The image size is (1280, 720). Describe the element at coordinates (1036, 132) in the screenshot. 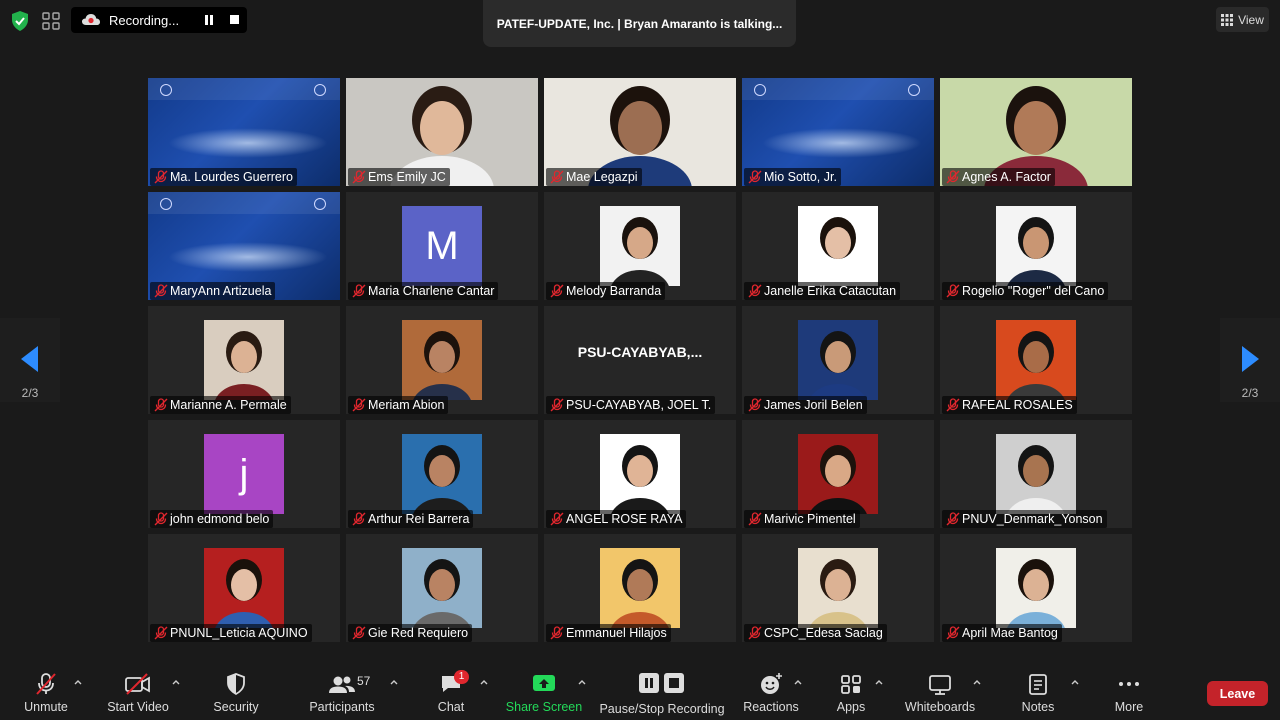

I see `participant-tile: Agnes A. Factor` at that location.